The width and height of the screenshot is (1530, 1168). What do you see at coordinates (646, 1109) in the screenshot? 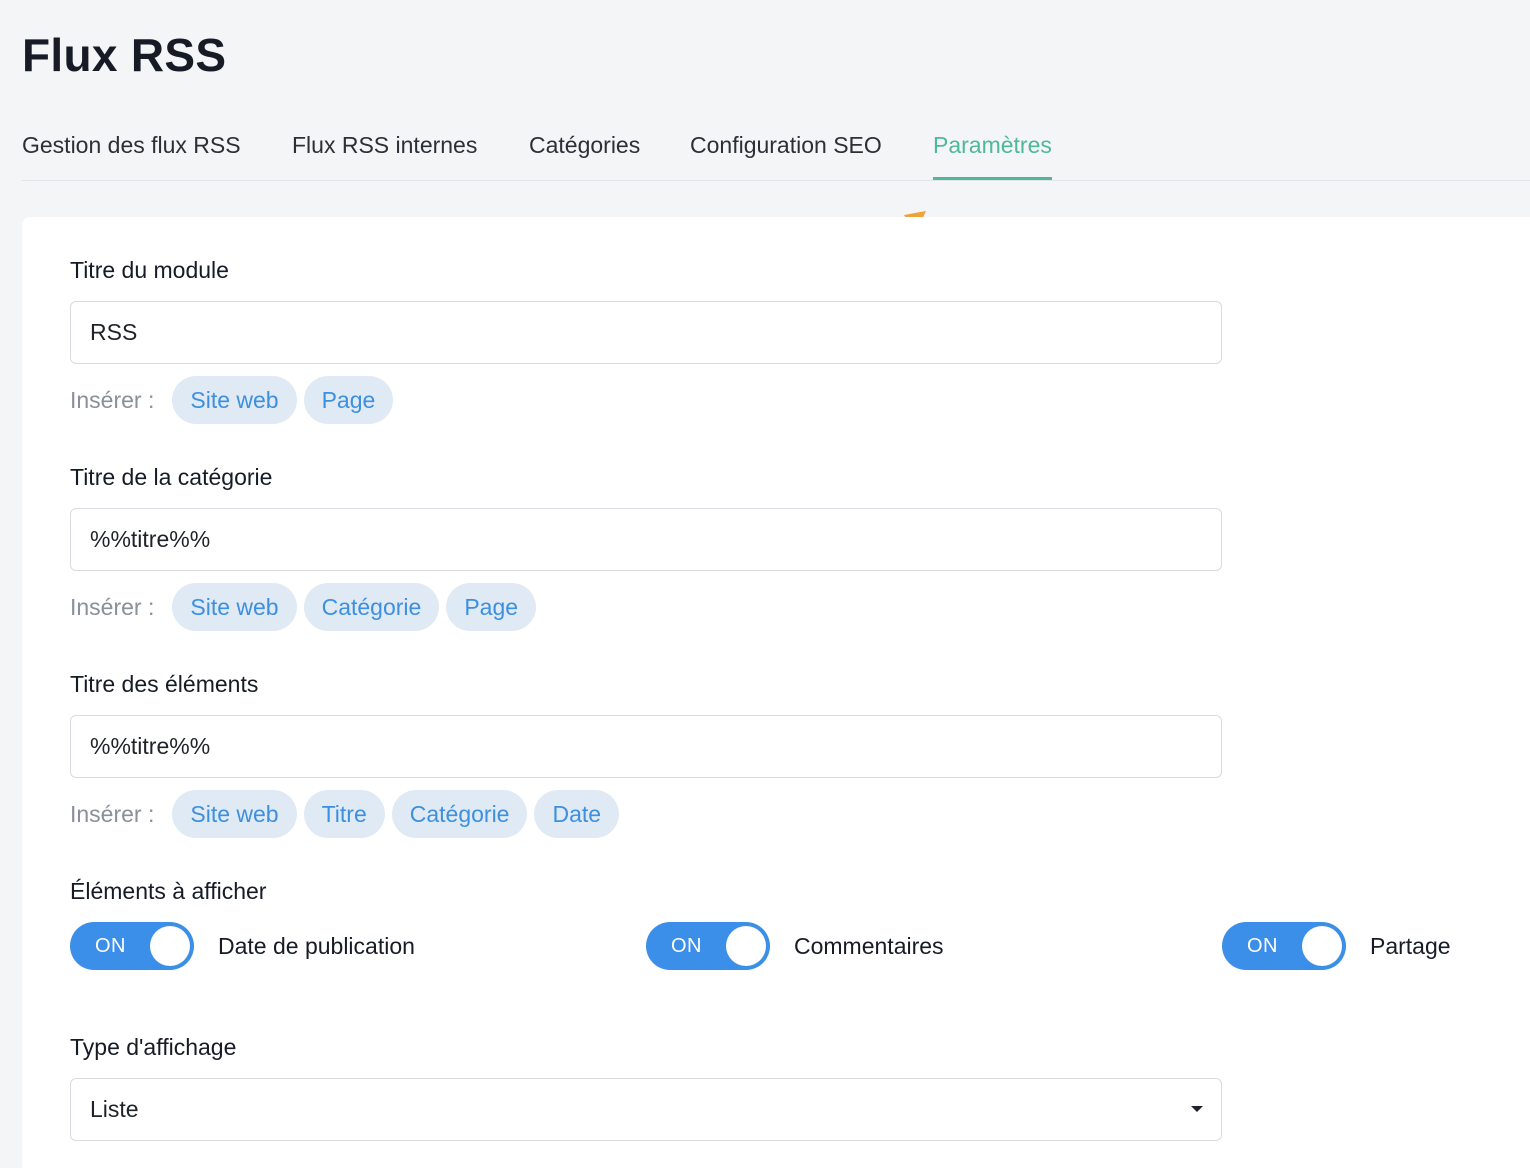
I see `display-type-select: Liste` at bounding box center [646, 1109].